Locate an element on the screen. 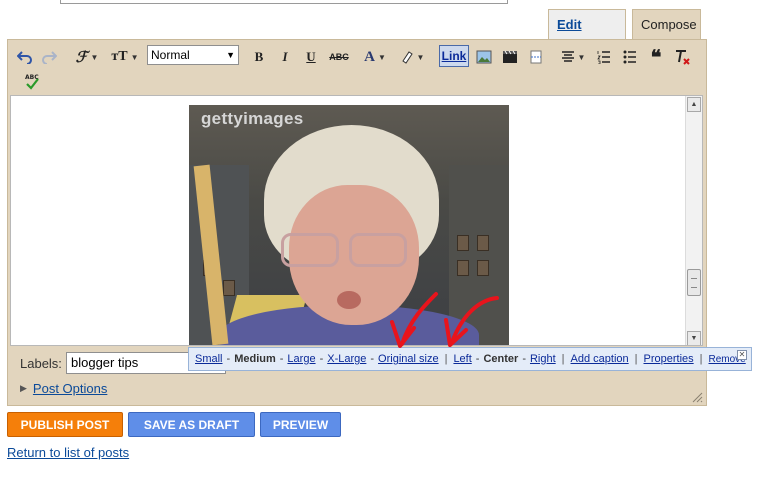 The width and height of the screenshot is (767, 480). size-large-link: Large is located at coordinates (301, 359).